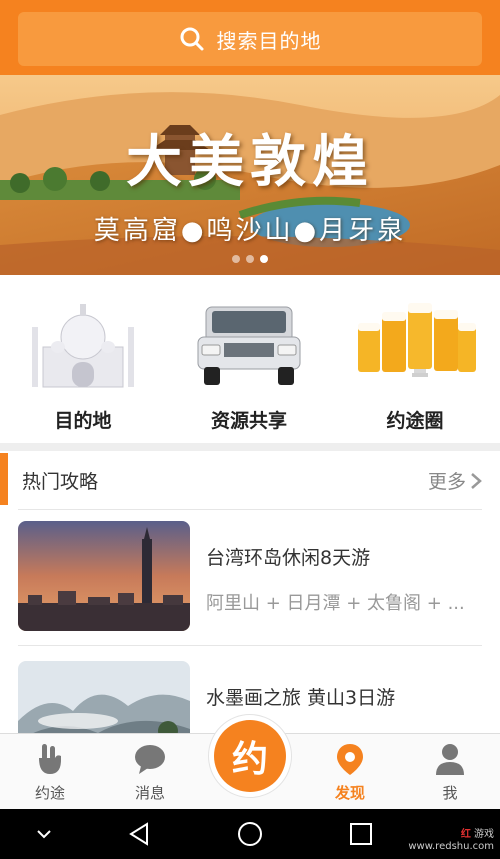 Image resolution: width=500 pixels, height=859 pixels. Describe the element at coordinates (451, 846) in the screenshot. I see `watermark-url: www.redshu.com` at that location.